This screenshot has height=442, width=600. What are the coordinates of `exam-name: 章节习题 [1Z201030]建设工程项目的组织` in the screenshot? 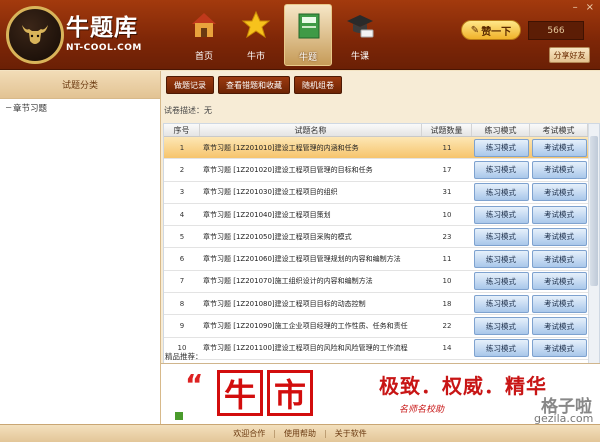 It's located at (270, 192).